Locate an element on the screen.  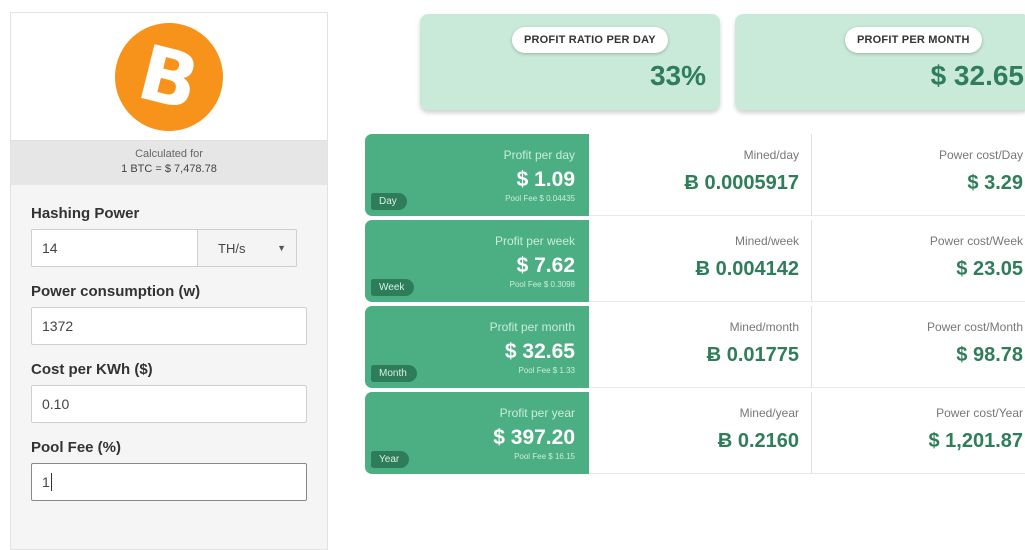
mined-label: Mined/month is located at coordinates (764, 327).